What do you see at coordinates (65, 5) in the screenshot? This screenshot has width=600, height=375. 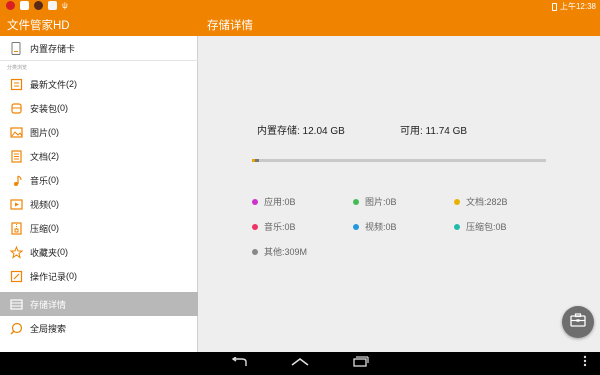 I see `usb-icon: ψ` at bounding box center [65, 5].